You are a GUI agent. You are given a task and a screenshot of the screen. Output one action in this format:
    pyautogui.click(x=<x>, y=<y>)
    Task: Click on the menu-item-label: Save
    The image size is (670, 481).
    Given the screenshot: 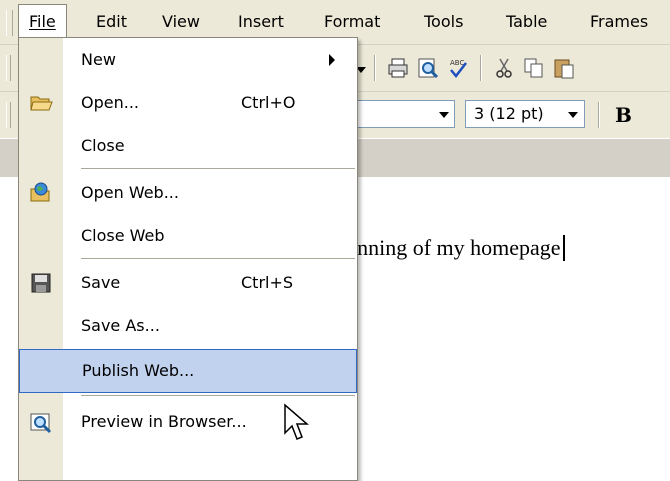 What is the action you would take?
    pyautogui.click(x=101, y=282)
    